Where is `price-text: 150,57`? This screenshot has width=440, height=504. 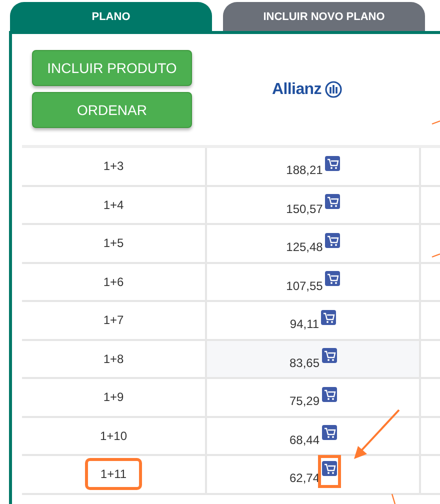
price-text: 150,57 is located at coordinates (304, 209).